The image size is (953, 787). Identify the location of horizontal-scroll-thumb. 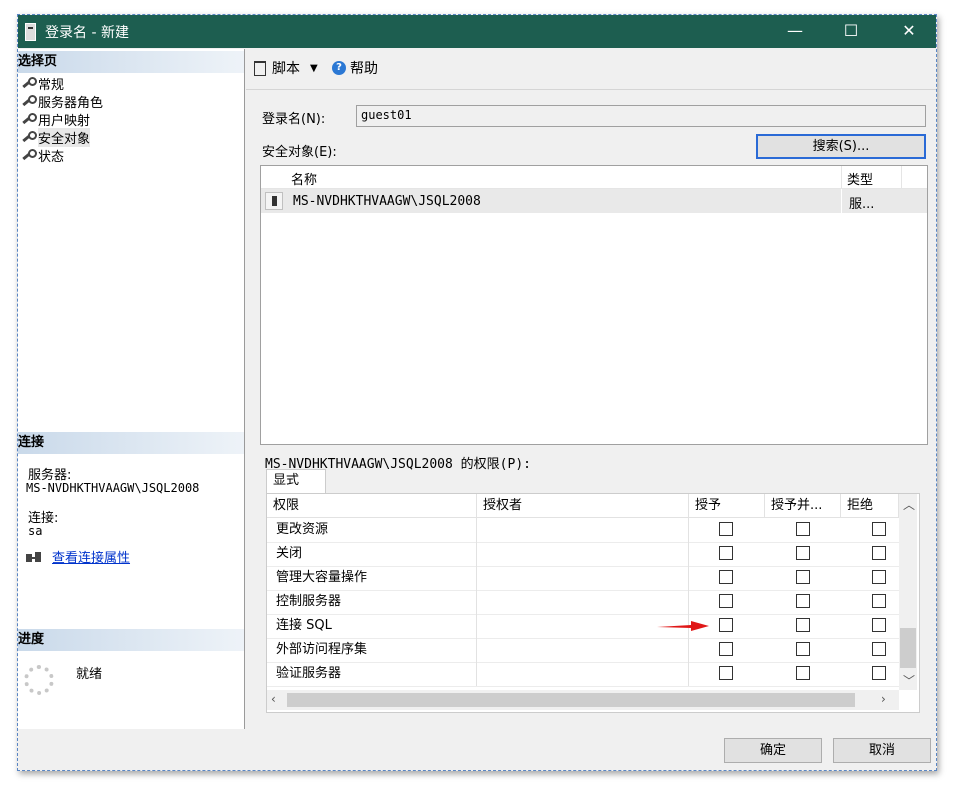
(571, 700).